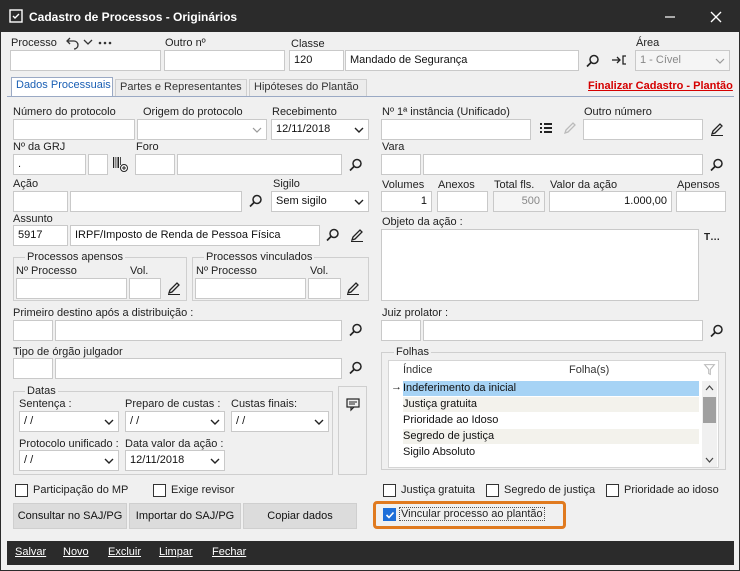 The image size is (740, 571). Describe the element at coordinates (462, 201) in the screenshot. I see `anexos-field` at that location.